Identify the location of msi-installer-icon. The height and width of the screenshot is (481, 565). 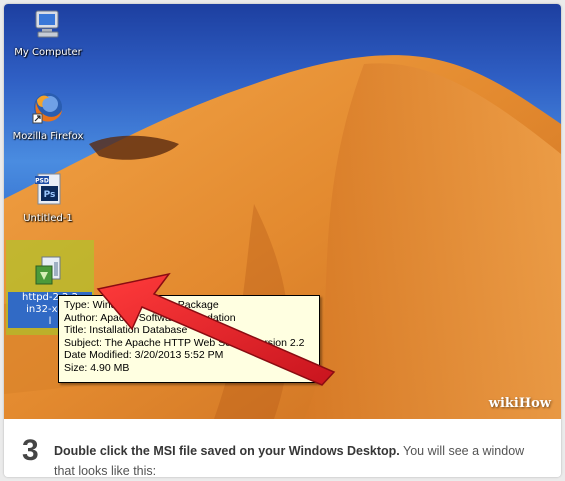
(48, 270).